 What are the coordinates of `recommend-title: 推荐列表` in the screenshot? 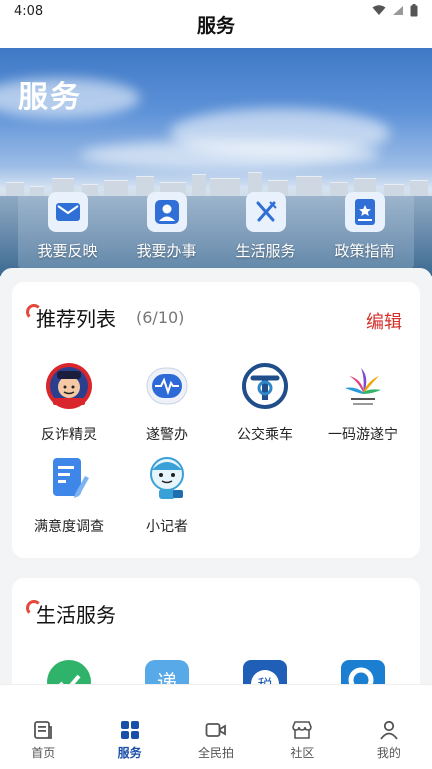 It's located at (76, 318).